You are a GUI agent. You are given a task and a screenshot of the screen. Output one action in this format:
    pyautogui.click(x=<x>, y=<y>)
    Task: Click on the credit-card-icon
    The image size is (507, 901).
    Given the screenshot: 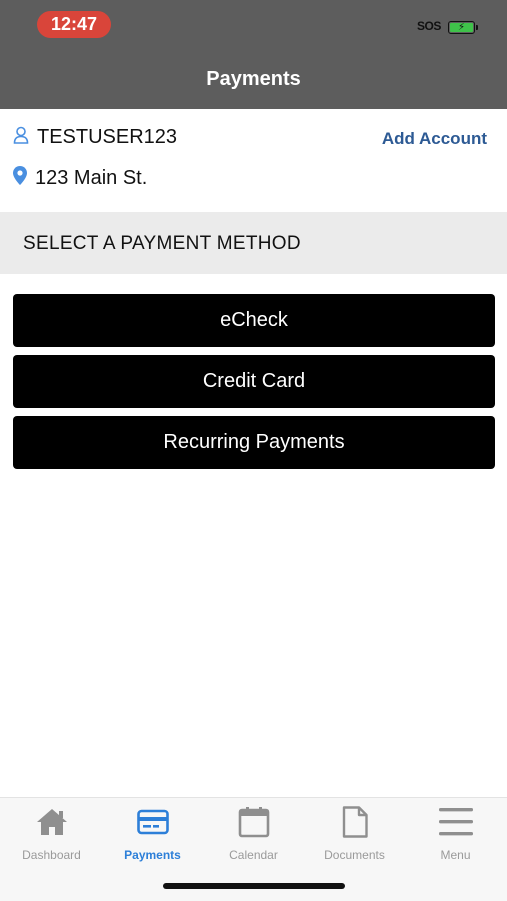 What is the action you would take?
    pyautogui.click(x=152, y=822)
    